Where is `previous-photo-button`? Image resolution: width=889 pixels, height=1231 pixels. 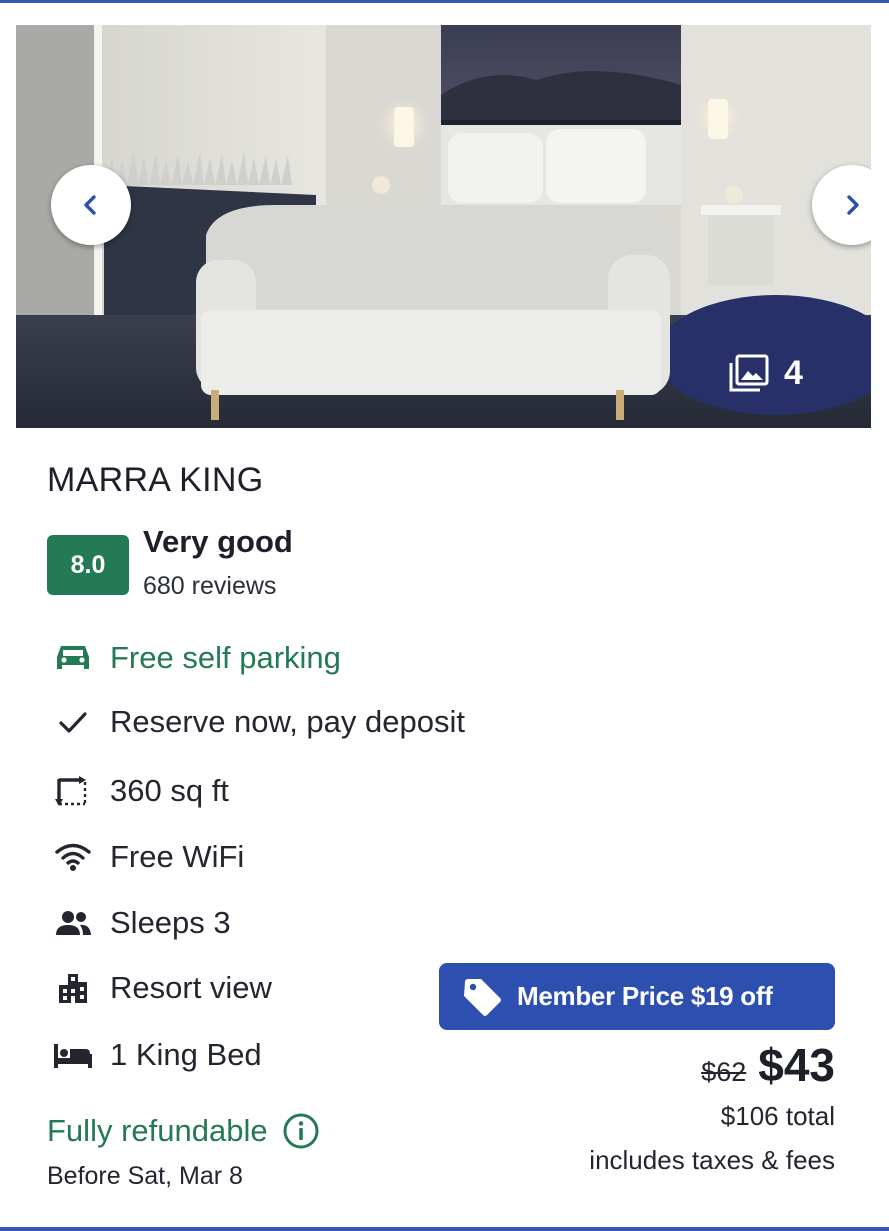 previous-photo-button is located at coordinates (91, 205).